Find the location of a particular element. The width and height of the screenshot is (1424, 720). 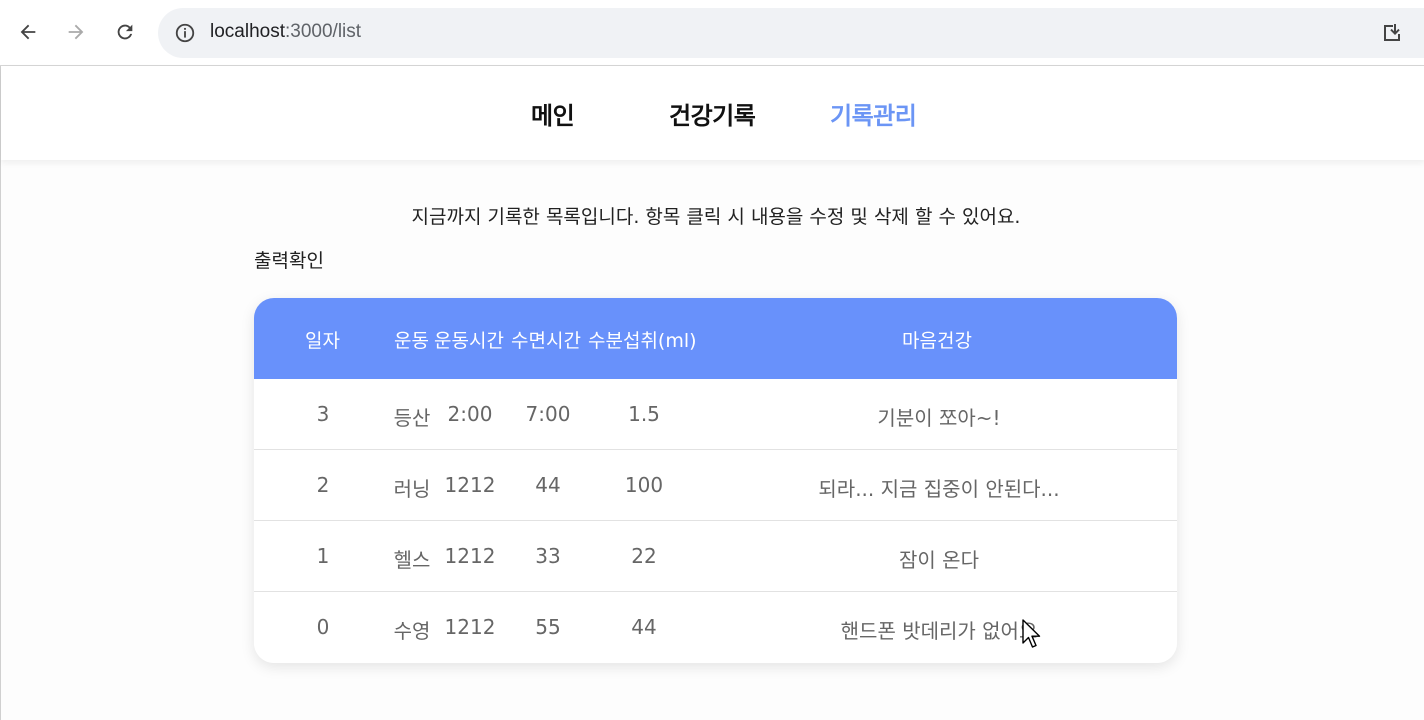

nav-item-health-record: 건강기록 is located at coordinates (712, 113).